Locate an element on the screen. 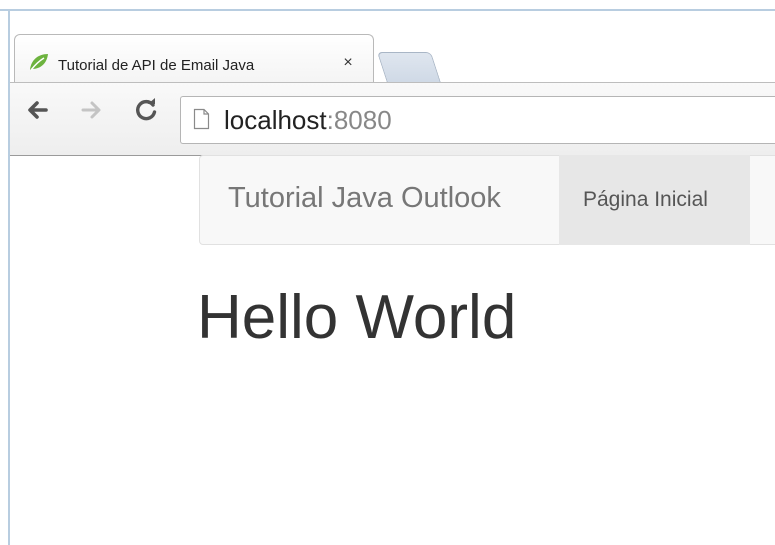 The image size is (775, 545). url-port: :8080 is located at coordinates (359, 120).